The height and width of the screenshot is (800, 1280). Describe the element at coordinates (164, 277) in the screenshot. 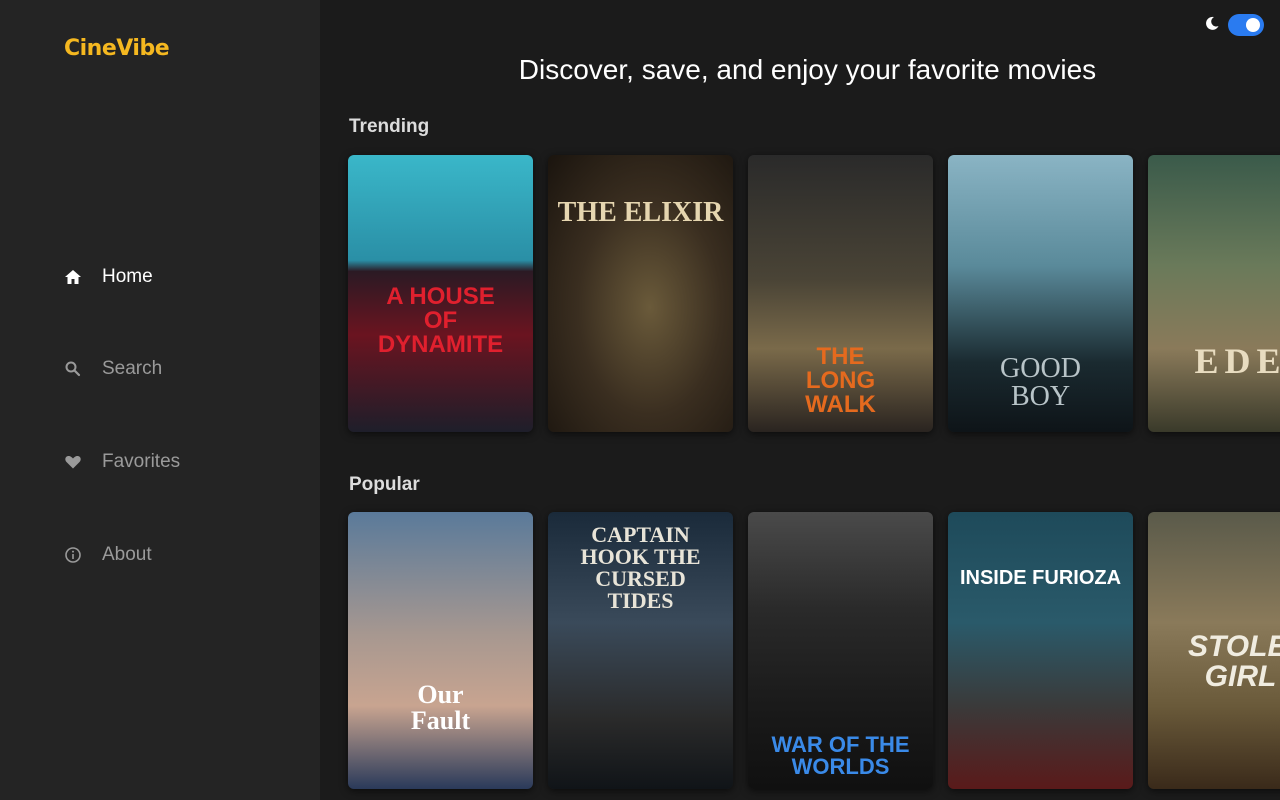

I see `sidebar-item-home: Home` at that location.